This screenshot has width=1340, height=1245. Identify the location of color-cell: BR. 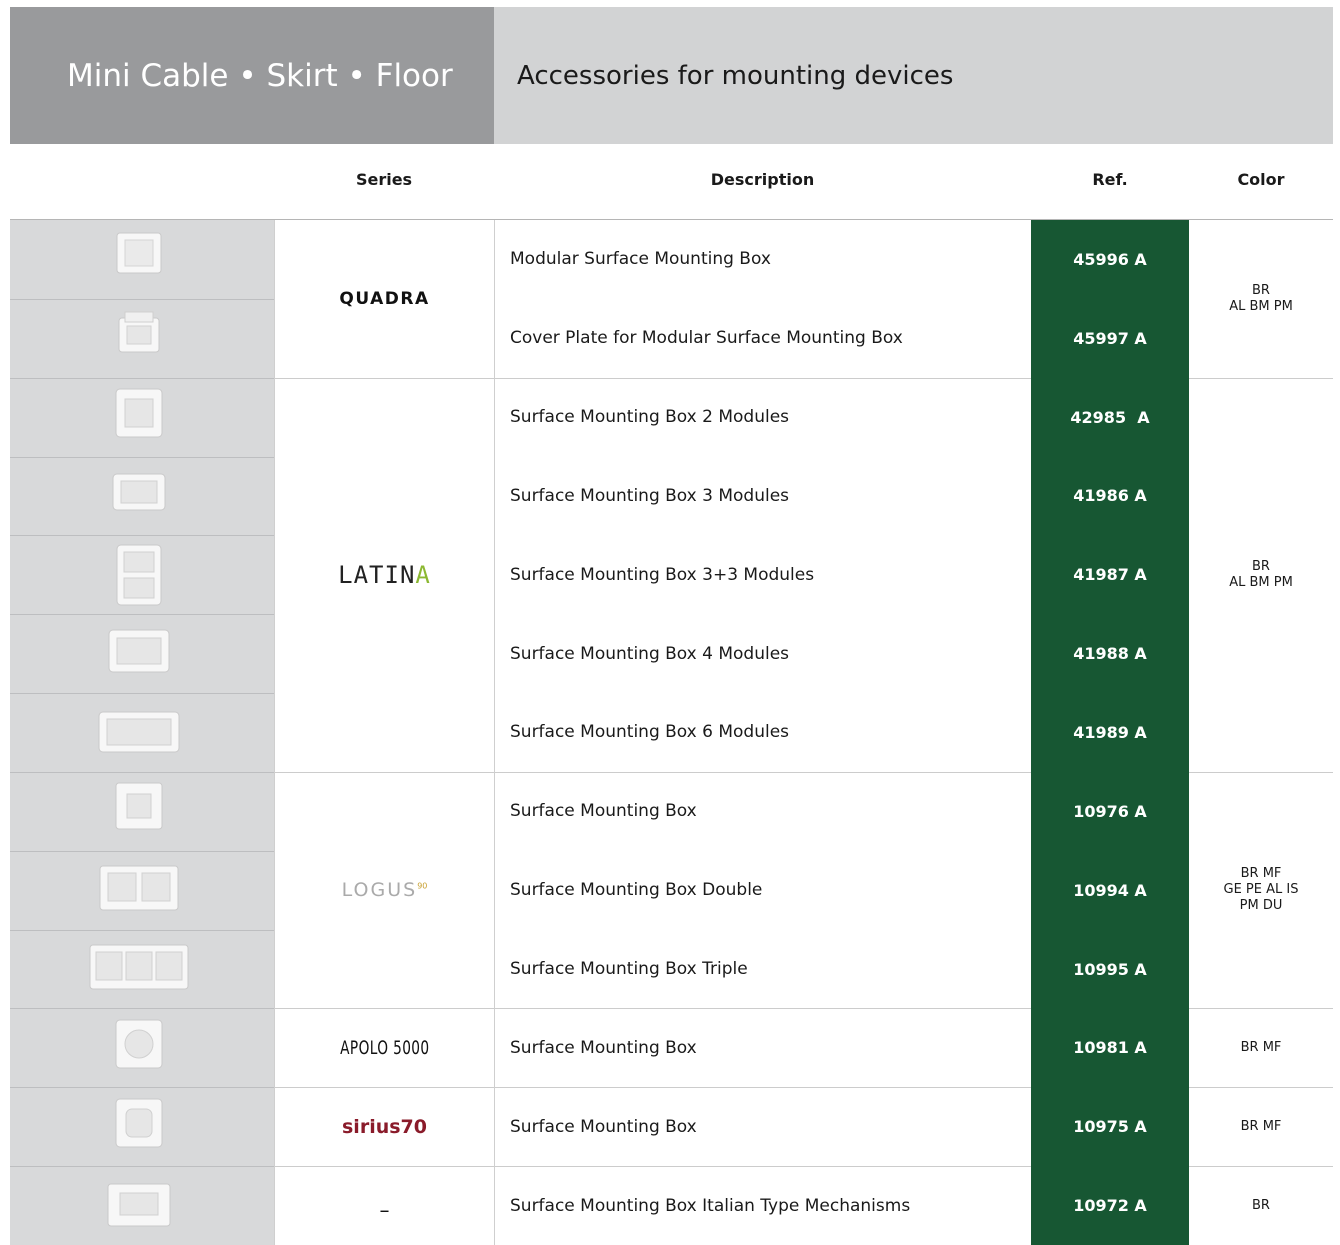
(1261, 1205).